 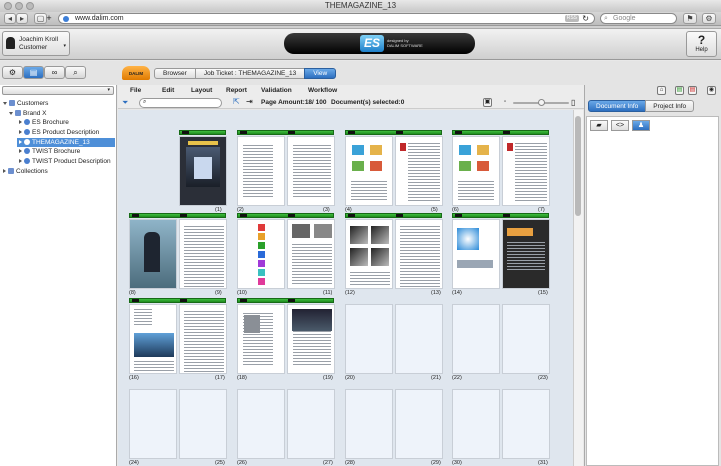 What do you see at coordinates (27, 103) in the screenshot?
I see `tree-item-customers: Customers` at bounding box center [27, 103].